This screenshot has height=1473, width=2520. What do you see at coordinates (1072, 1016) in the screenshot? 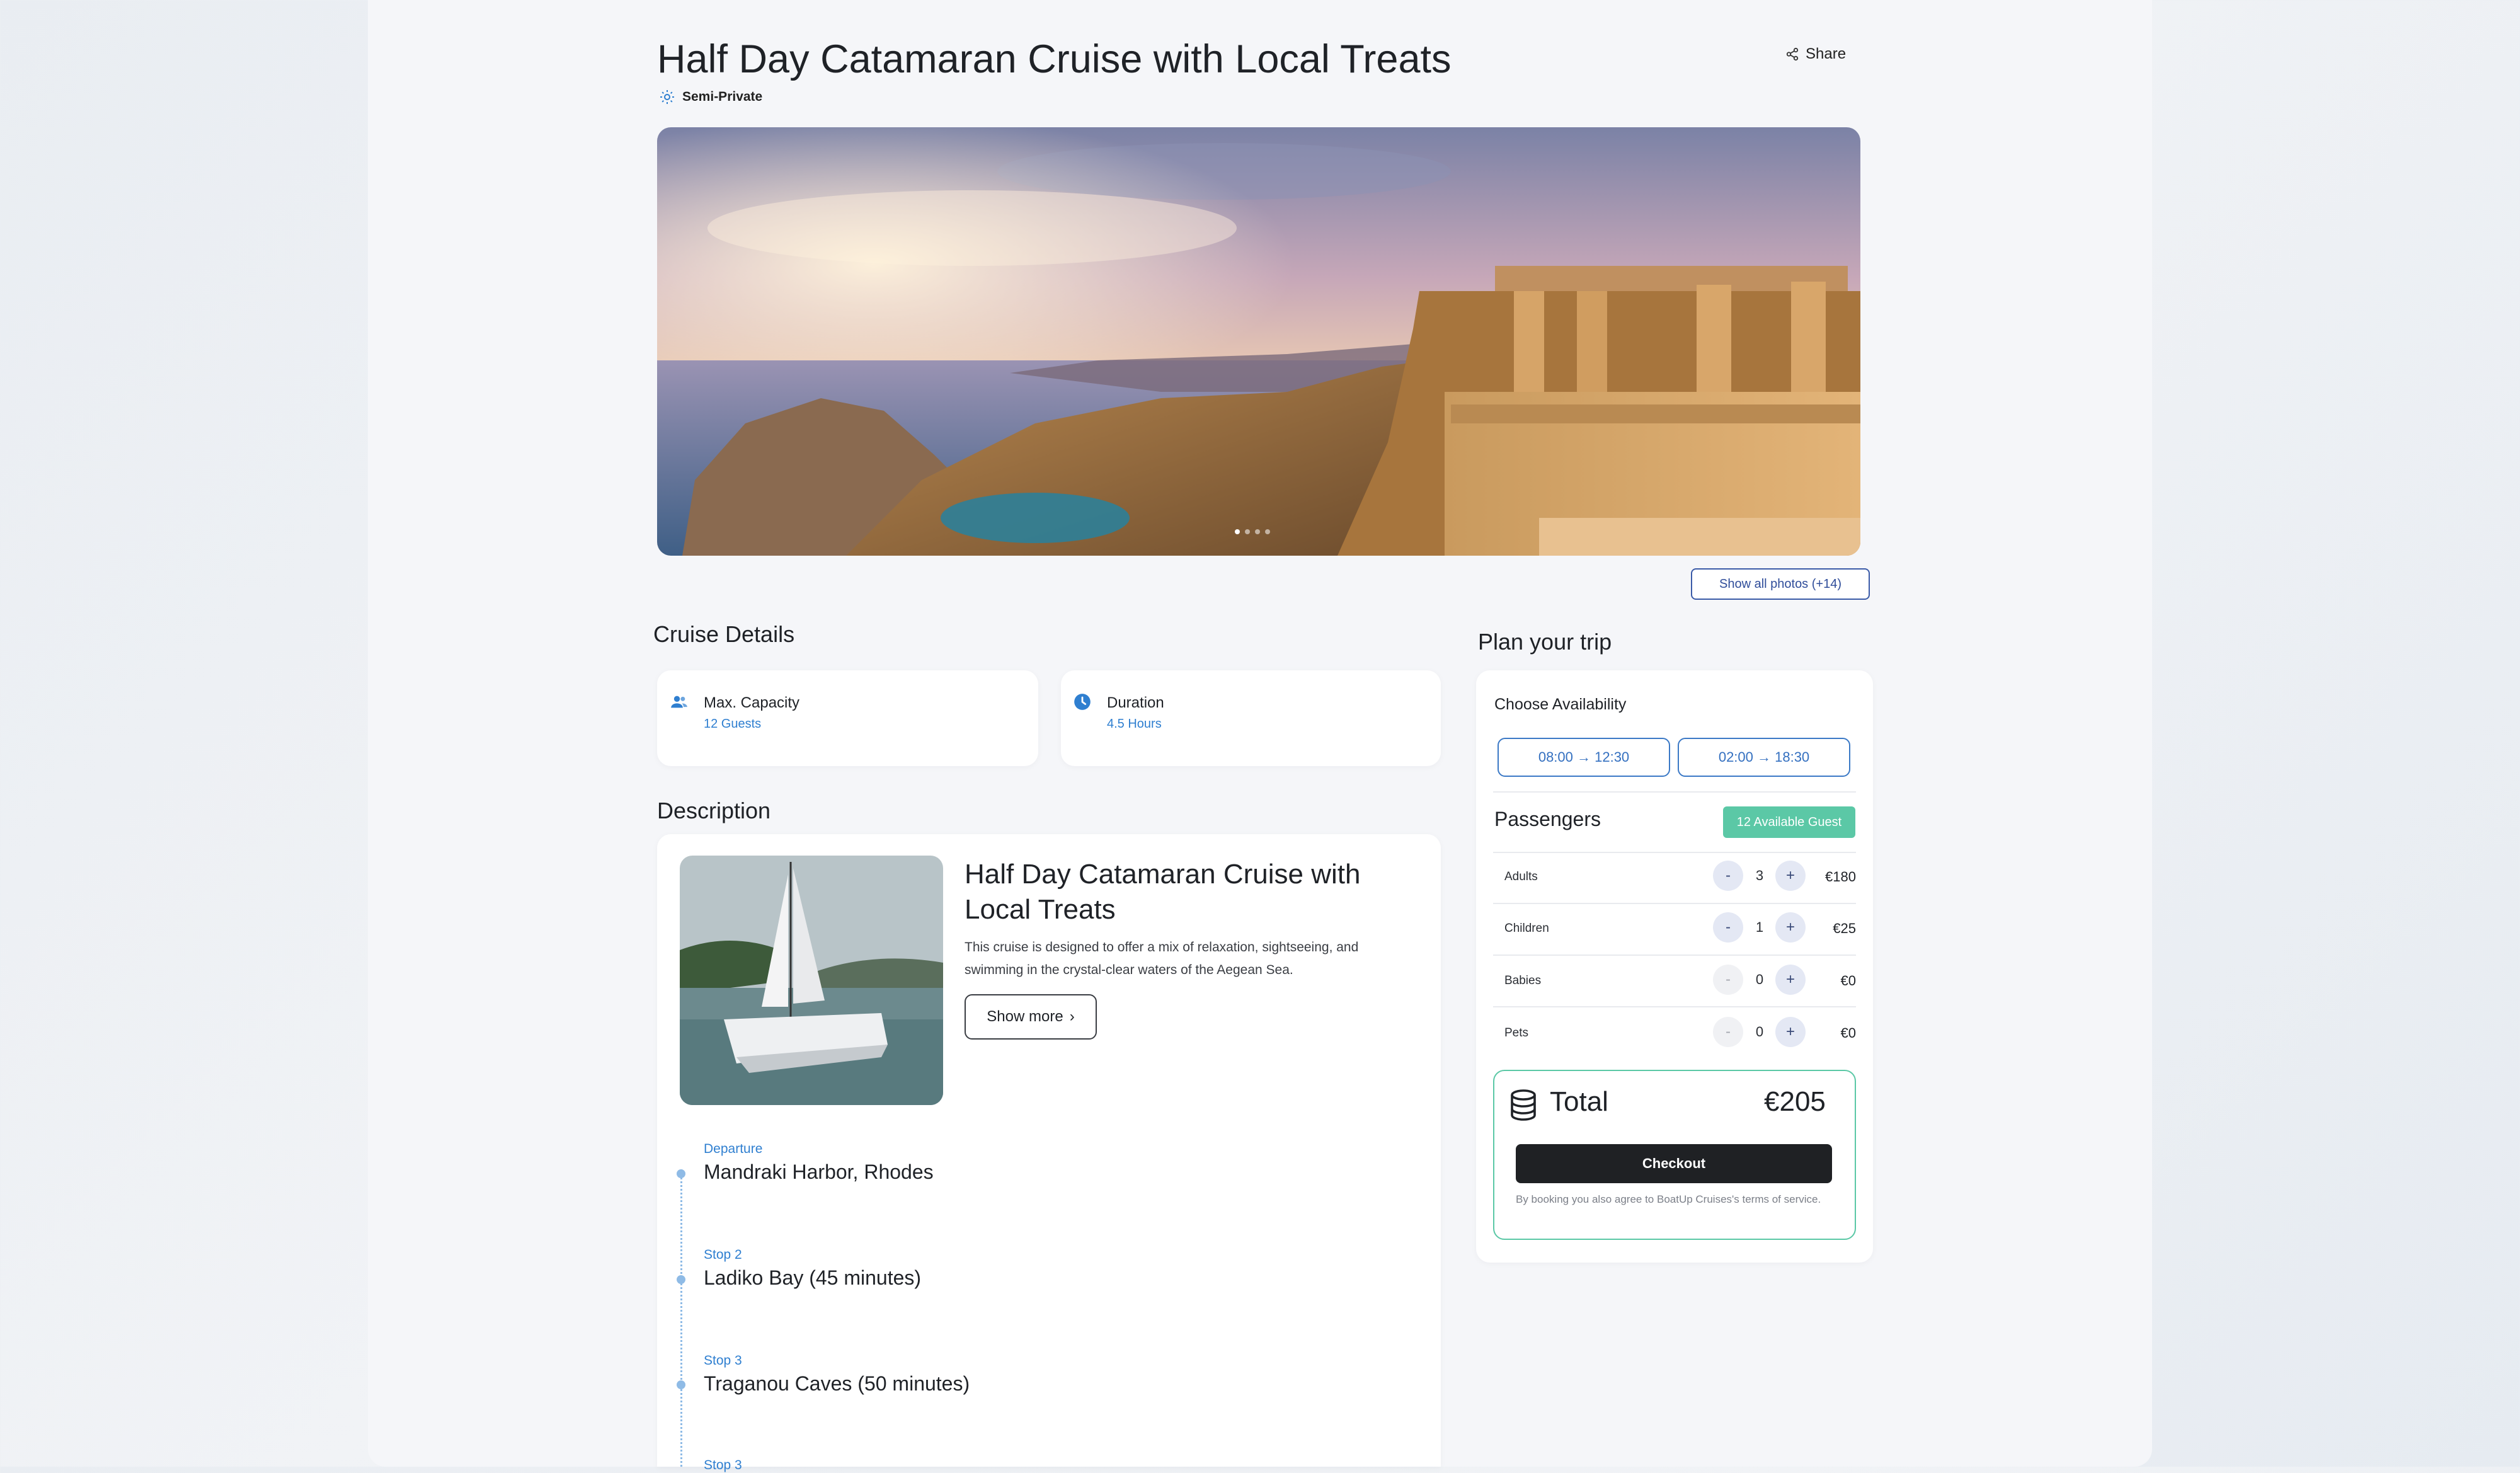
I see `chevron-right-icon: ›` at bounding box center [1072, 1016].